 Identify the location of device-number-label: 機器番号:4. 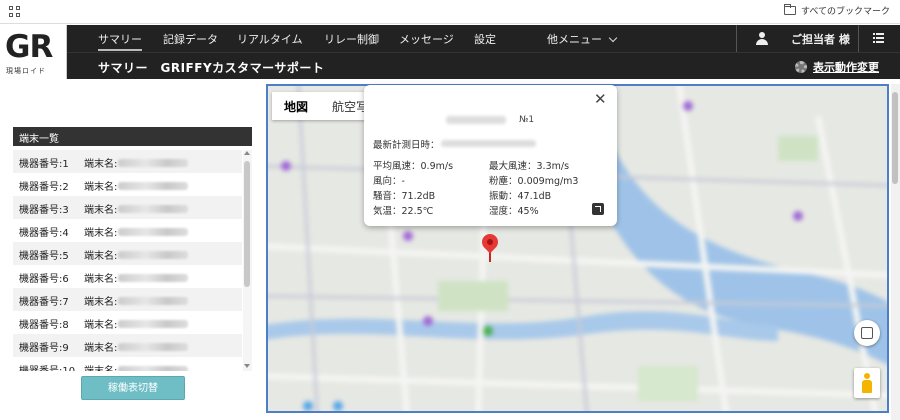
(44, 233).